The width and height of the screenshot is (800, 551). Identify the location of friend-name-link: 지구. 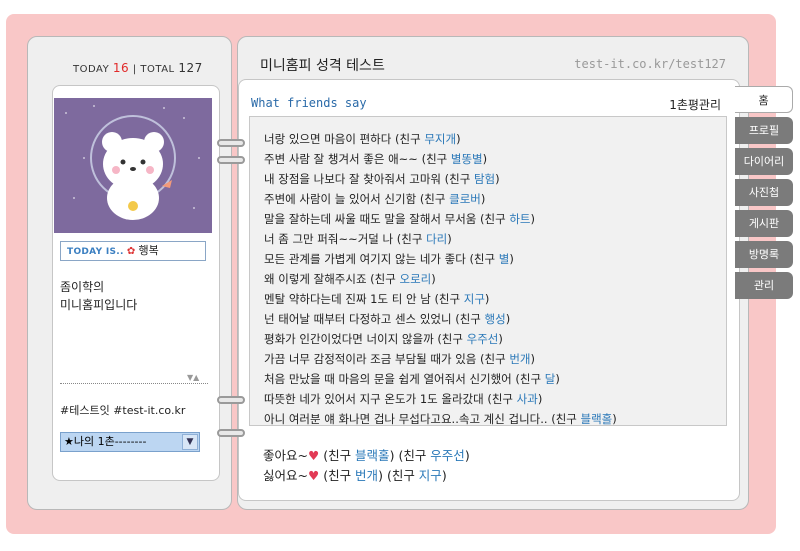
(474, 299).